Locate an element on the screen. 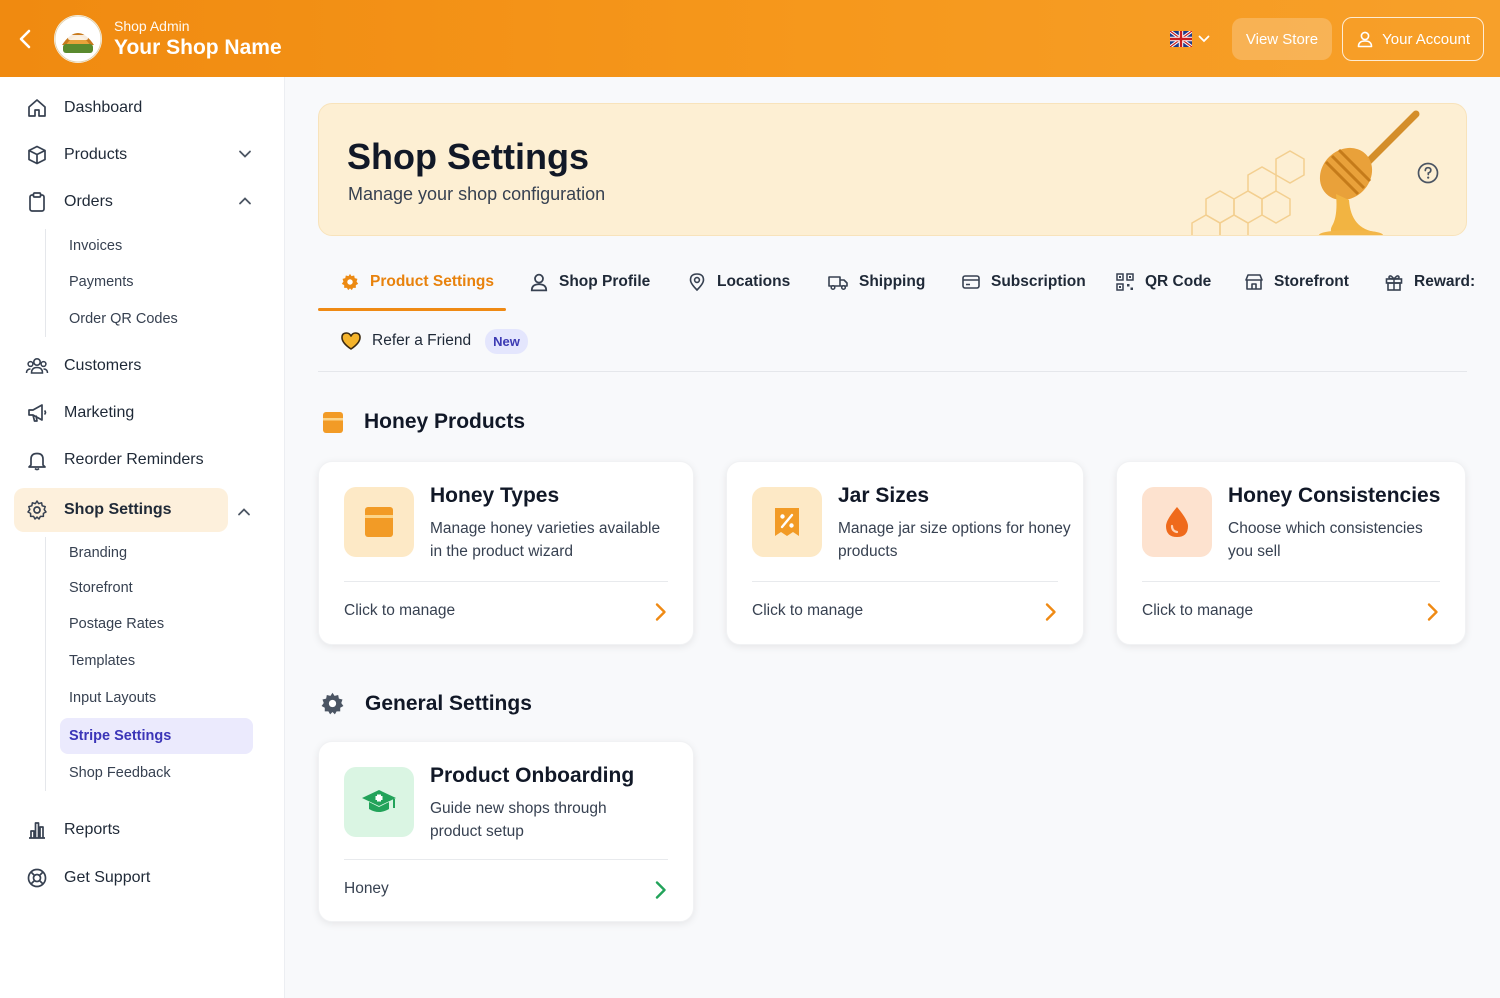 Image resolution: width=1500 pixels, height=998 pixels. sidebar-item-label: Reorder Reminders is located at coordinates (134, 459).